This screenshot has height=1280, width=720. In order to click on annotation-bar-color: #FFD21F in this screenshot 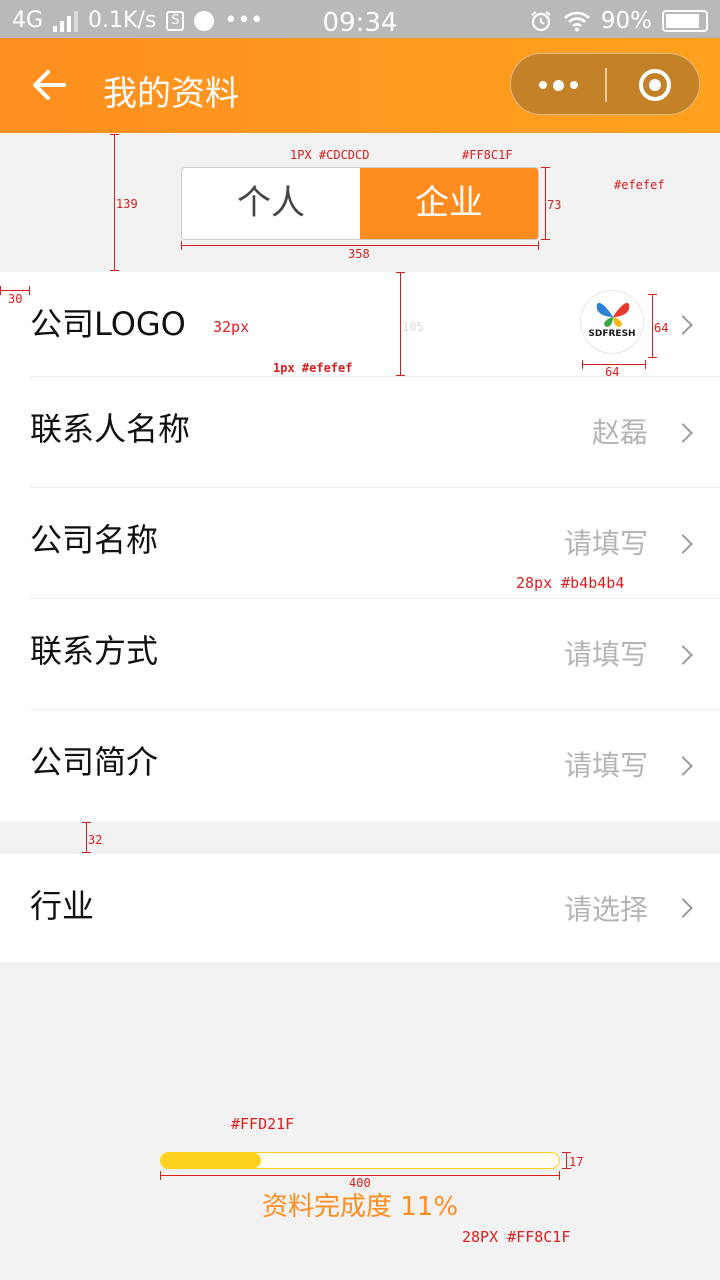, I will do `click(263, 1124)`.